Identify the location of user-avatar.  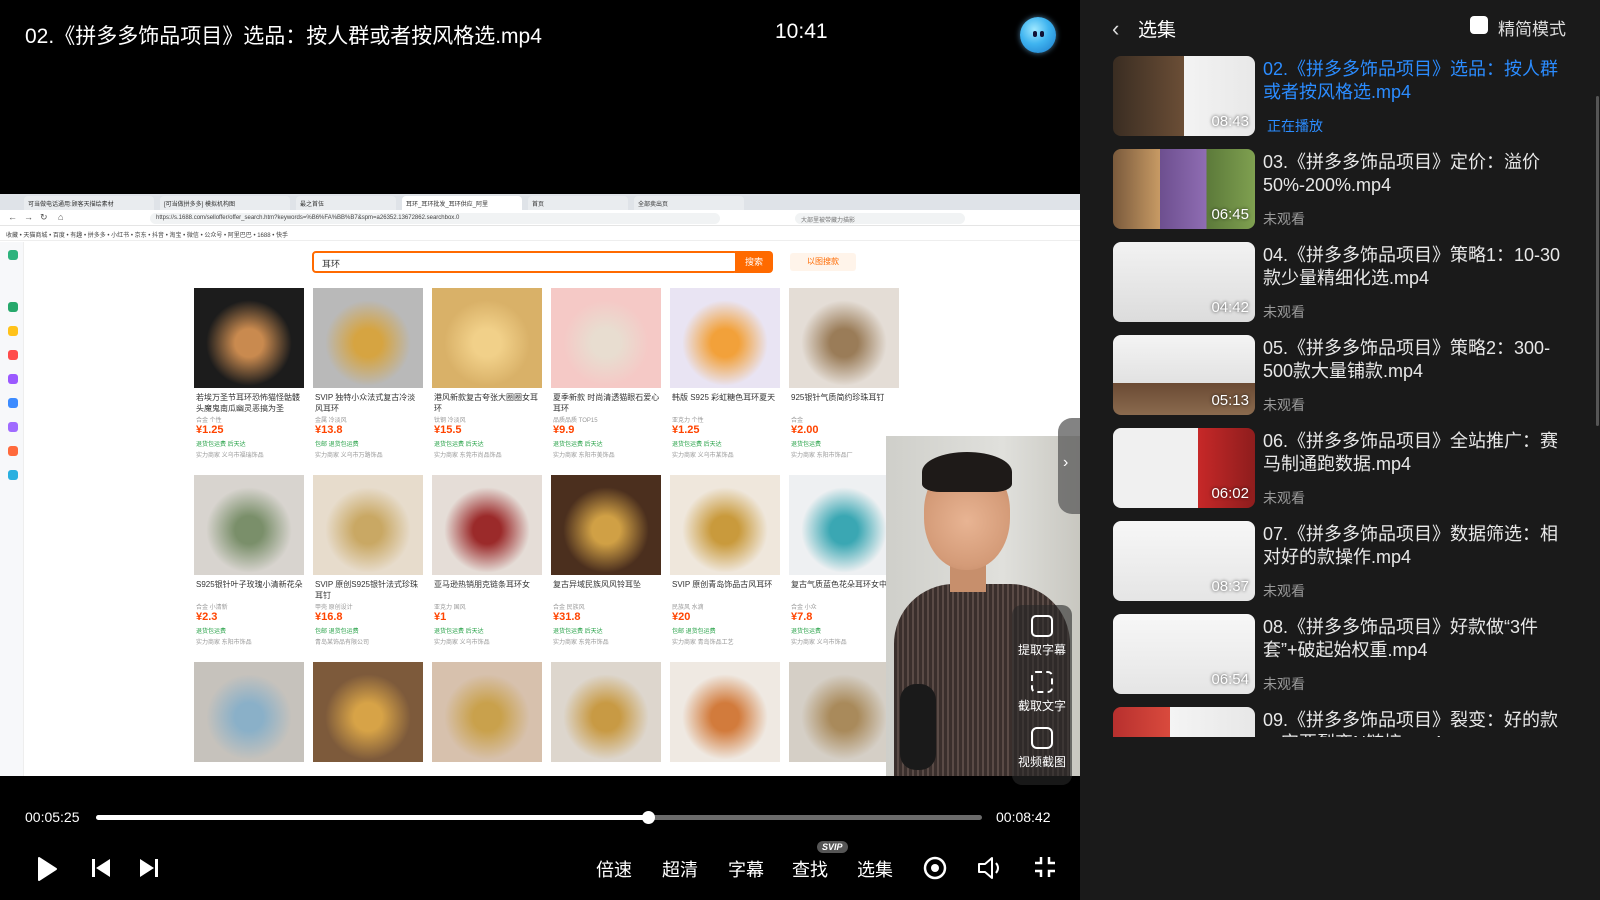
(1038, 35).